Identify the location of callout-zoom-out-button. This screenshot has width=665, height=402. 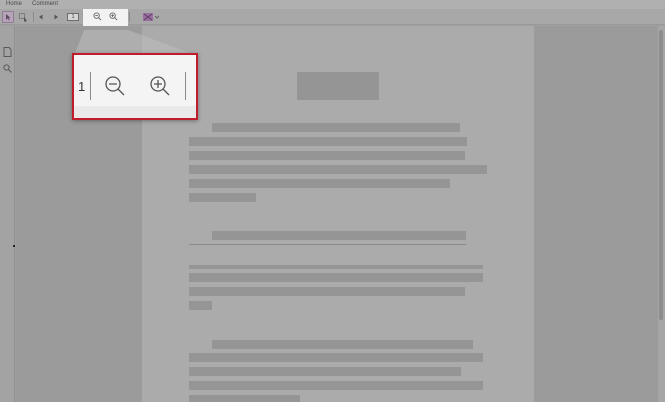
(115, 86).